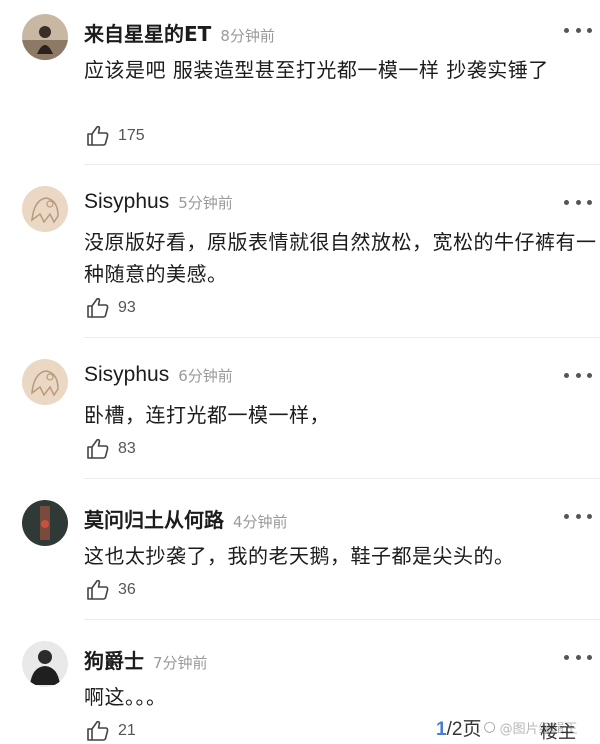  Describe the element at coordinates (147, 32) in the screenshot. I see `username: 来自星星的ET` at that location.